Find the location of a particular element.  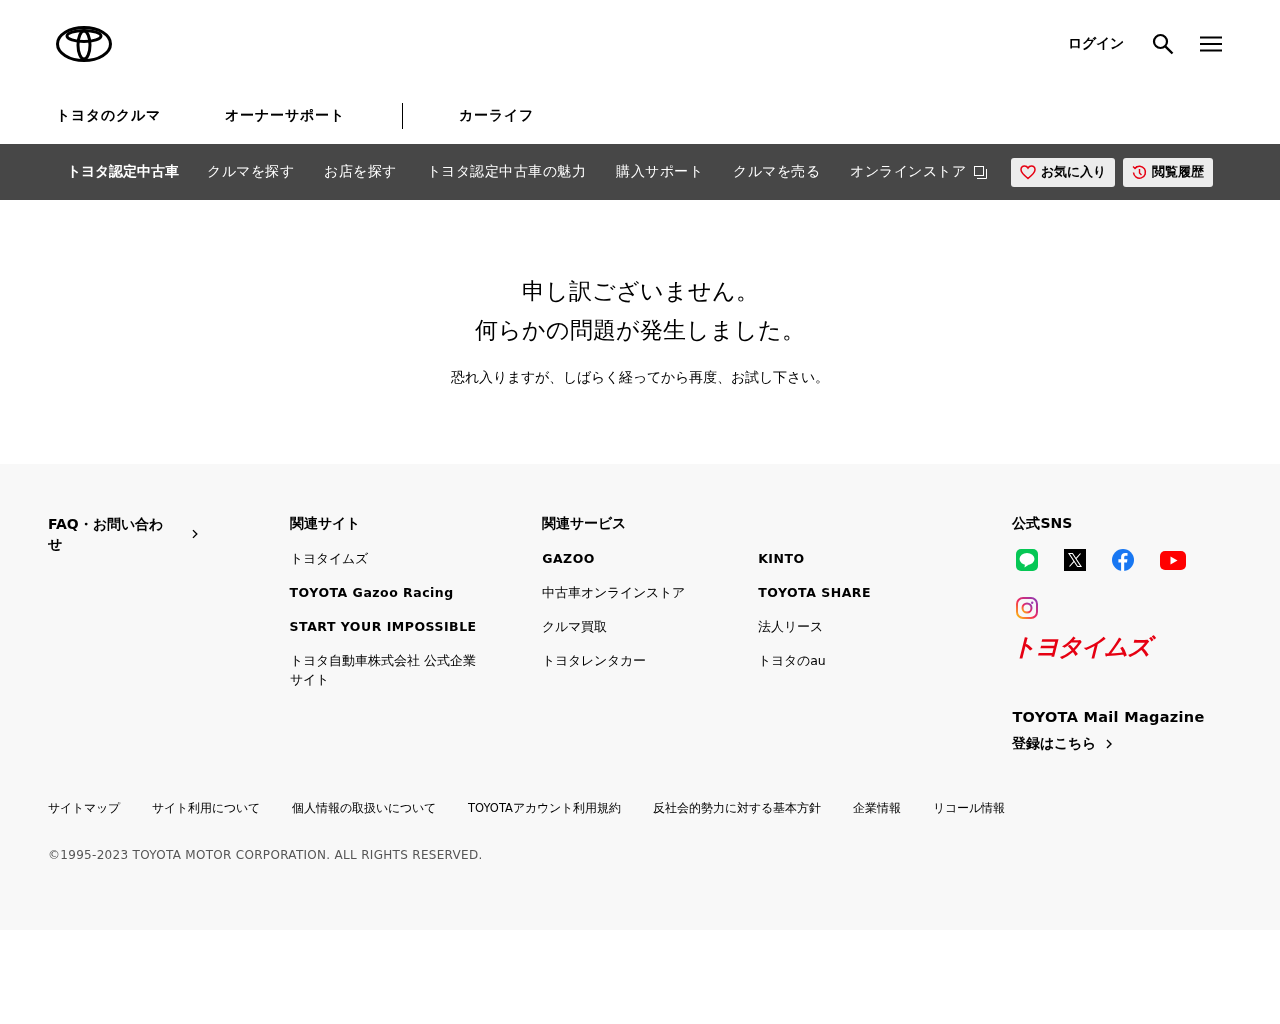

register-link: 登録はこちら is located at coordinates (1122, 744).